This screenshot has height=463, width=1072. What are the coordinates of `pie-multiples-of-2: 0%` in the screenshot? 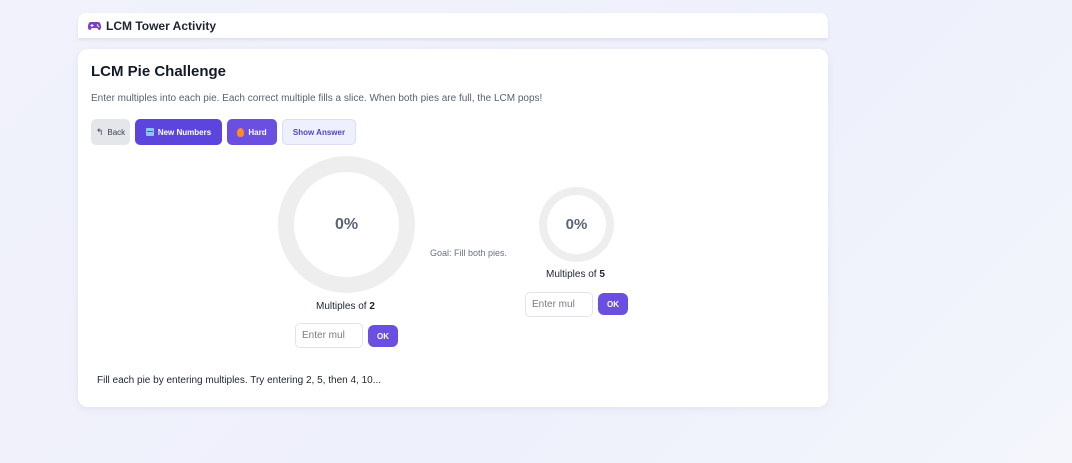 It's located at (346, 224).